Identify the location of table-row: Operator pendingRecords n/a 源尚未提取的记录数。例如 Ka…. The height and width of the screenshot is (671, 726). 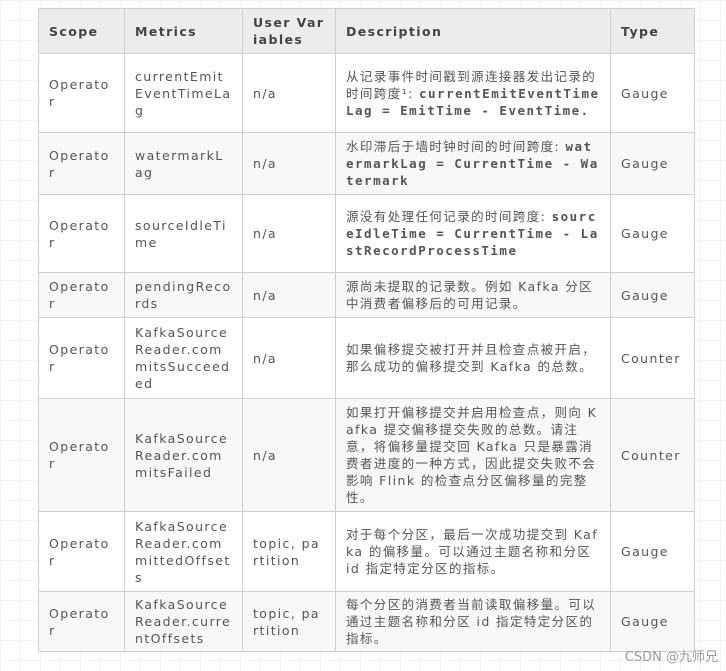
(366, 295).